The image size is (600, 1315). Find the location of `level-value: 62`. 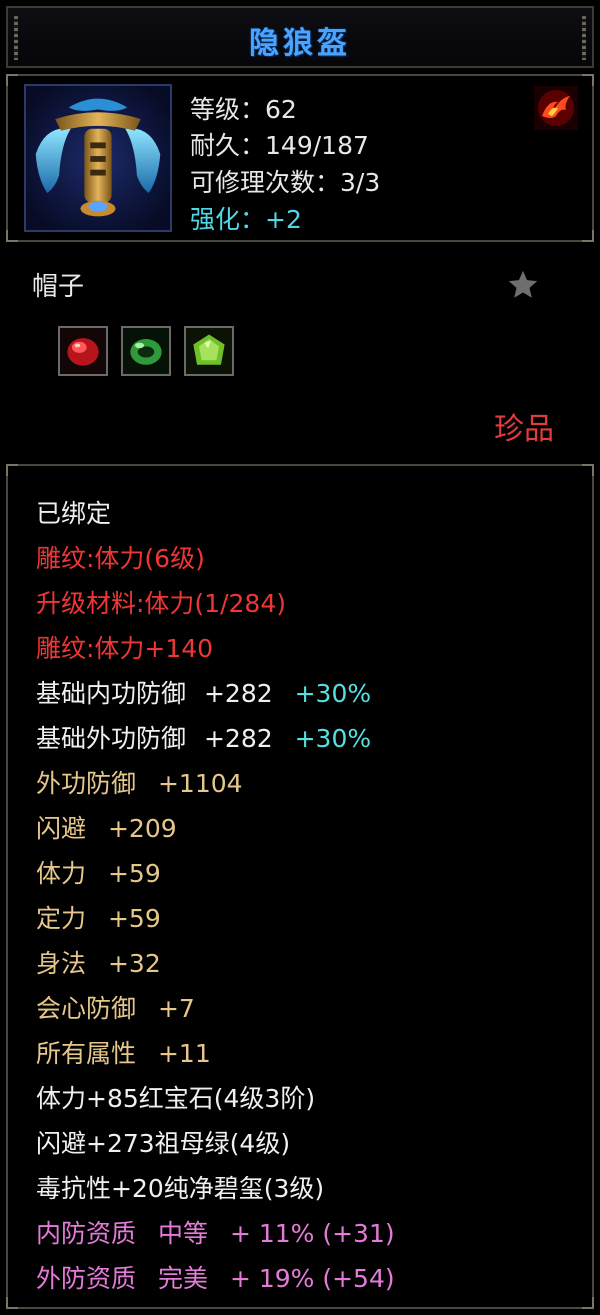

level-value: 62 is located at coordinates (281, 109).